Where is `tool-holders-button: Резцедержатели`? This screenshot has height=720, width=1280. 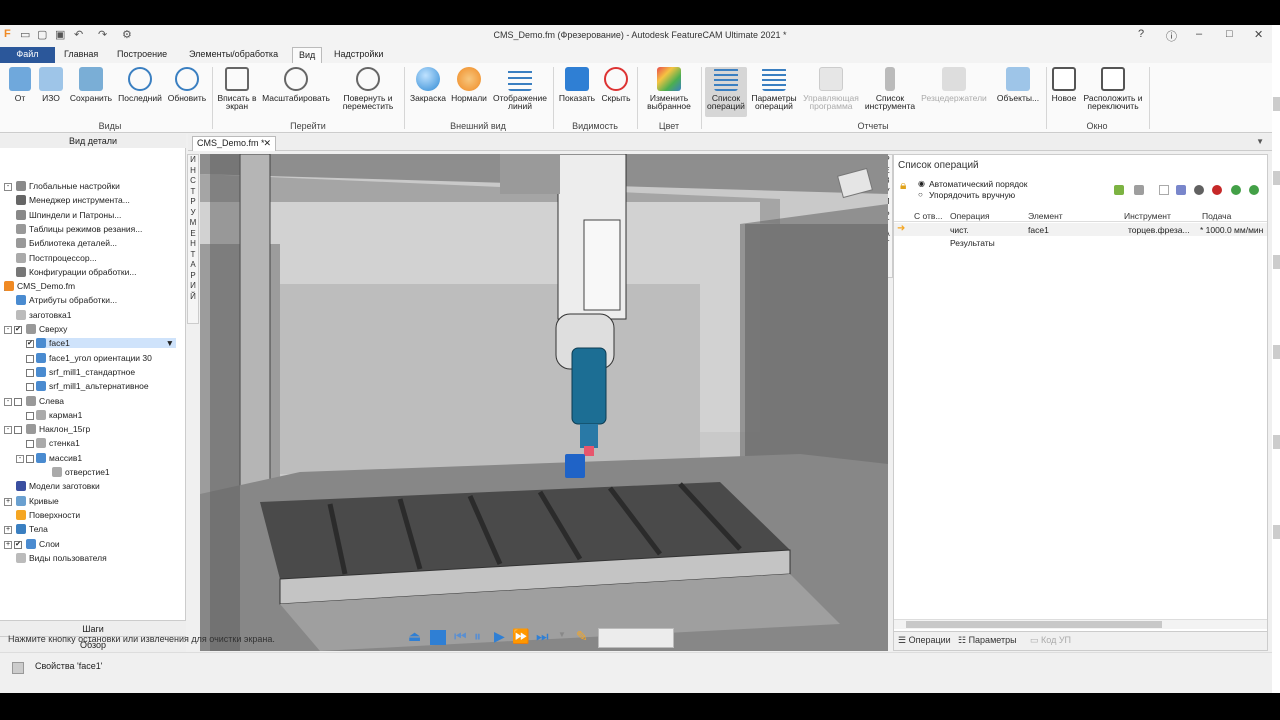
tool-holders-button: Резцедержатели is located at coordinates (954, 84).